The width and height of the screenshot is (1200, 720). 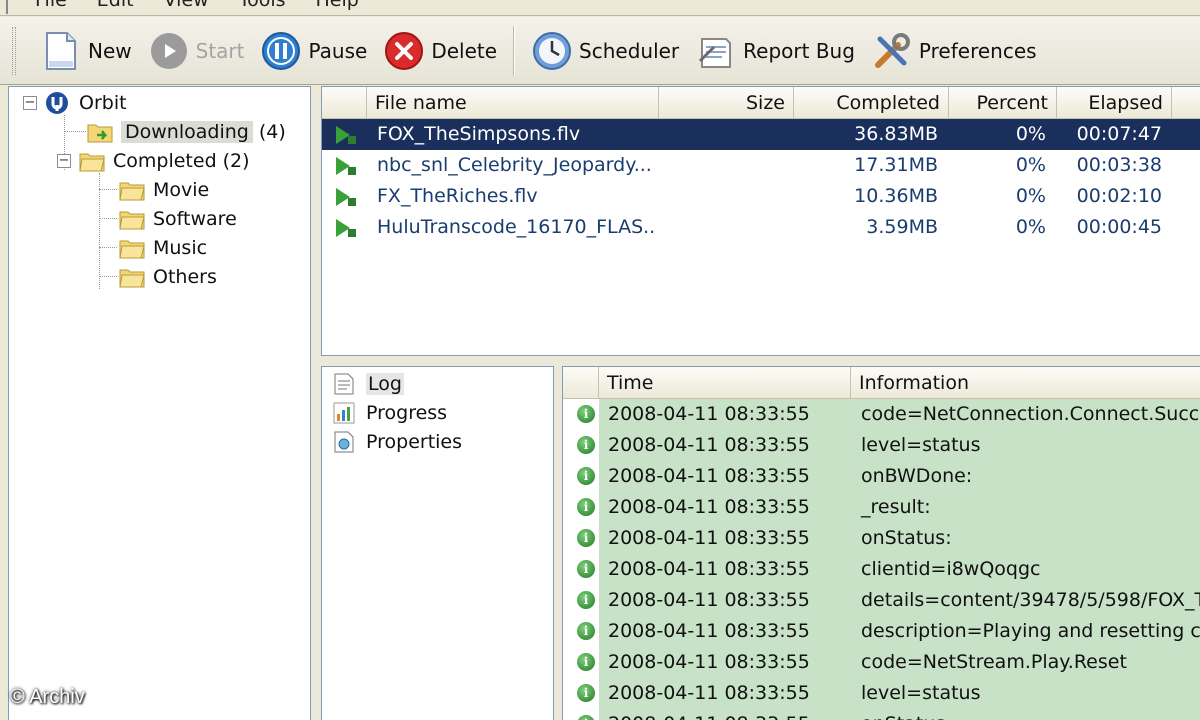 I want to click on pause-button: Pause, so click(x=313, y=51).